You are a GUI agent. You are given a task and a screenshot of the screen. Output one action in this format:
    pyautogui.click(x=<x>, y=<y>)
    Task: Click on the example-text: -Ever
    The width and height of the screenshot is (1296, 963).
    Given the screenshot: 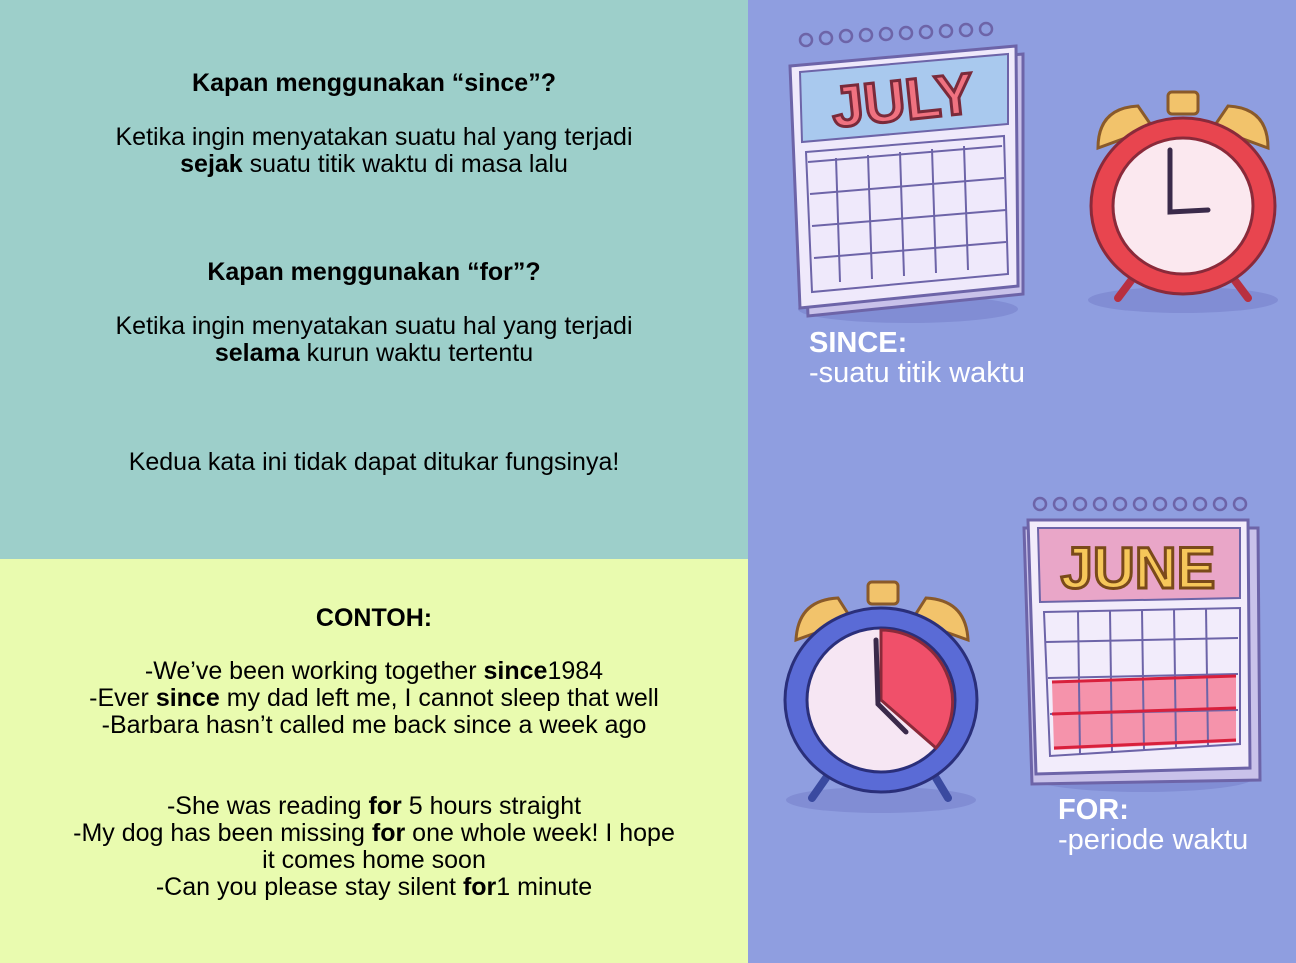 What is the action you would take?
    pyautogui.click(x=122, y=698)
    